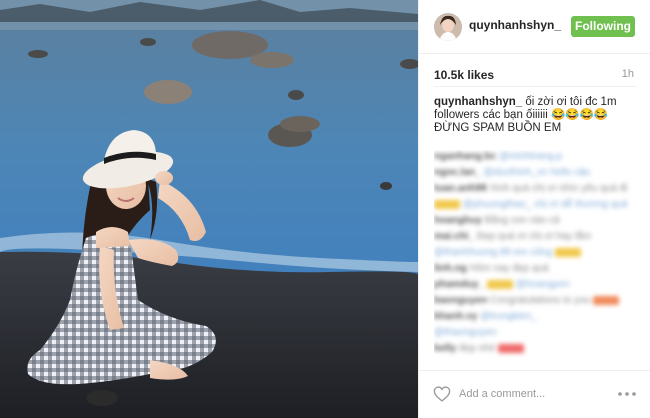  What do you see at coordinates (497, 220) in the screenshot?
I see `comment-row: hoanghuy Bằng con nào cả` at bounding box center [497, 220].